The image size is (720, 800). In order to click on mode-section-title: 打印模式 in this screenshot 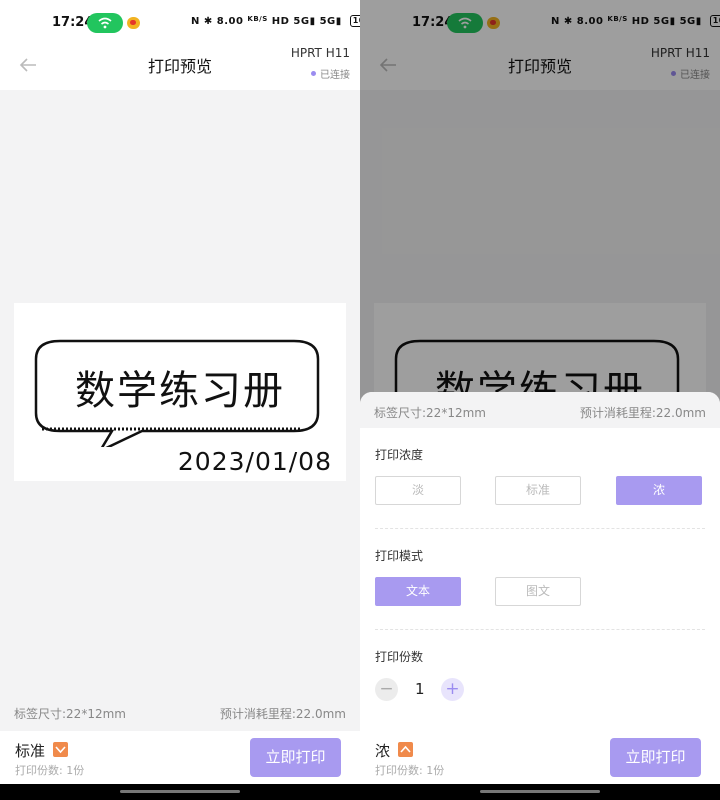, I will do `click(399, 556)`.